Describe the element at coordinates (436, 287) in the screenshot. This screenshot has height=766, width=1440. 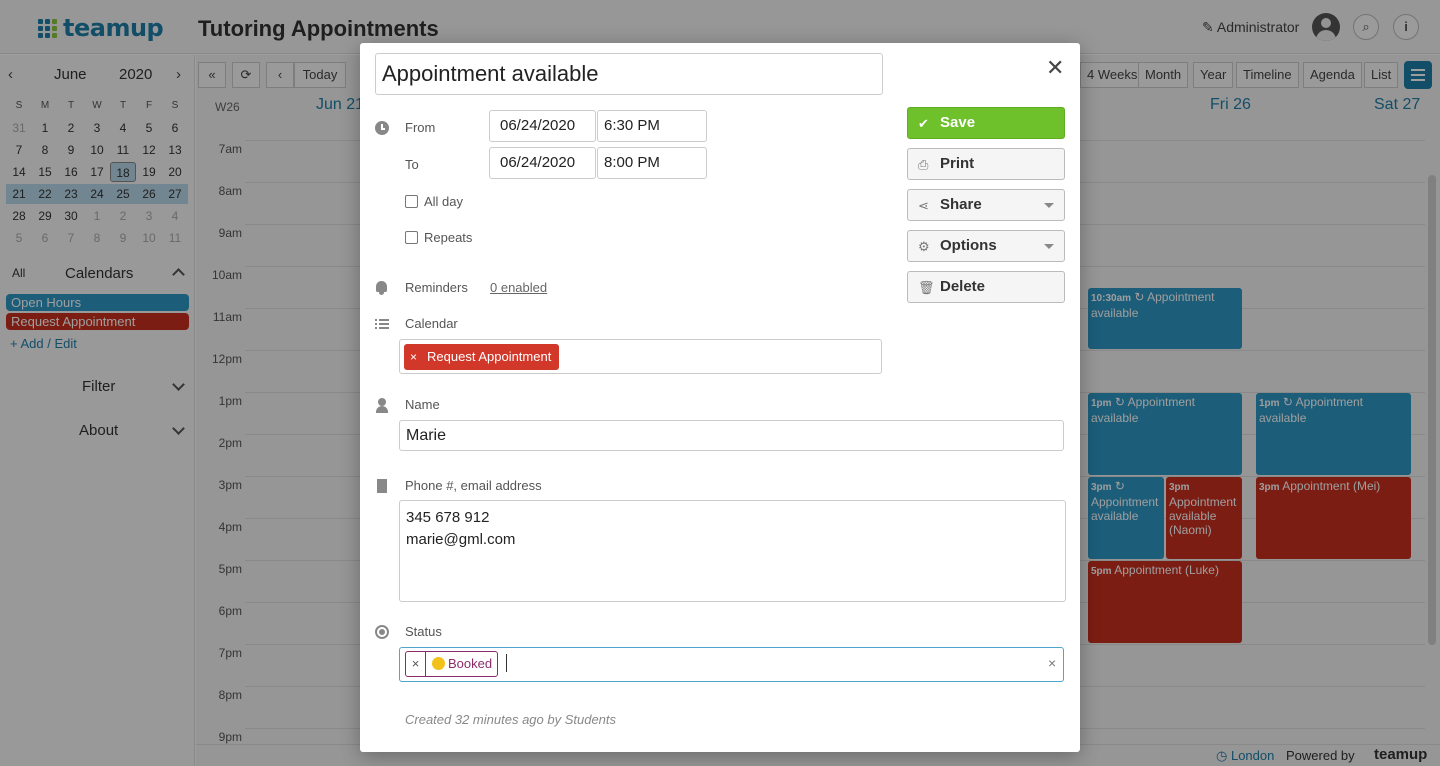
I see `reminders-label: Reminders` at that location.